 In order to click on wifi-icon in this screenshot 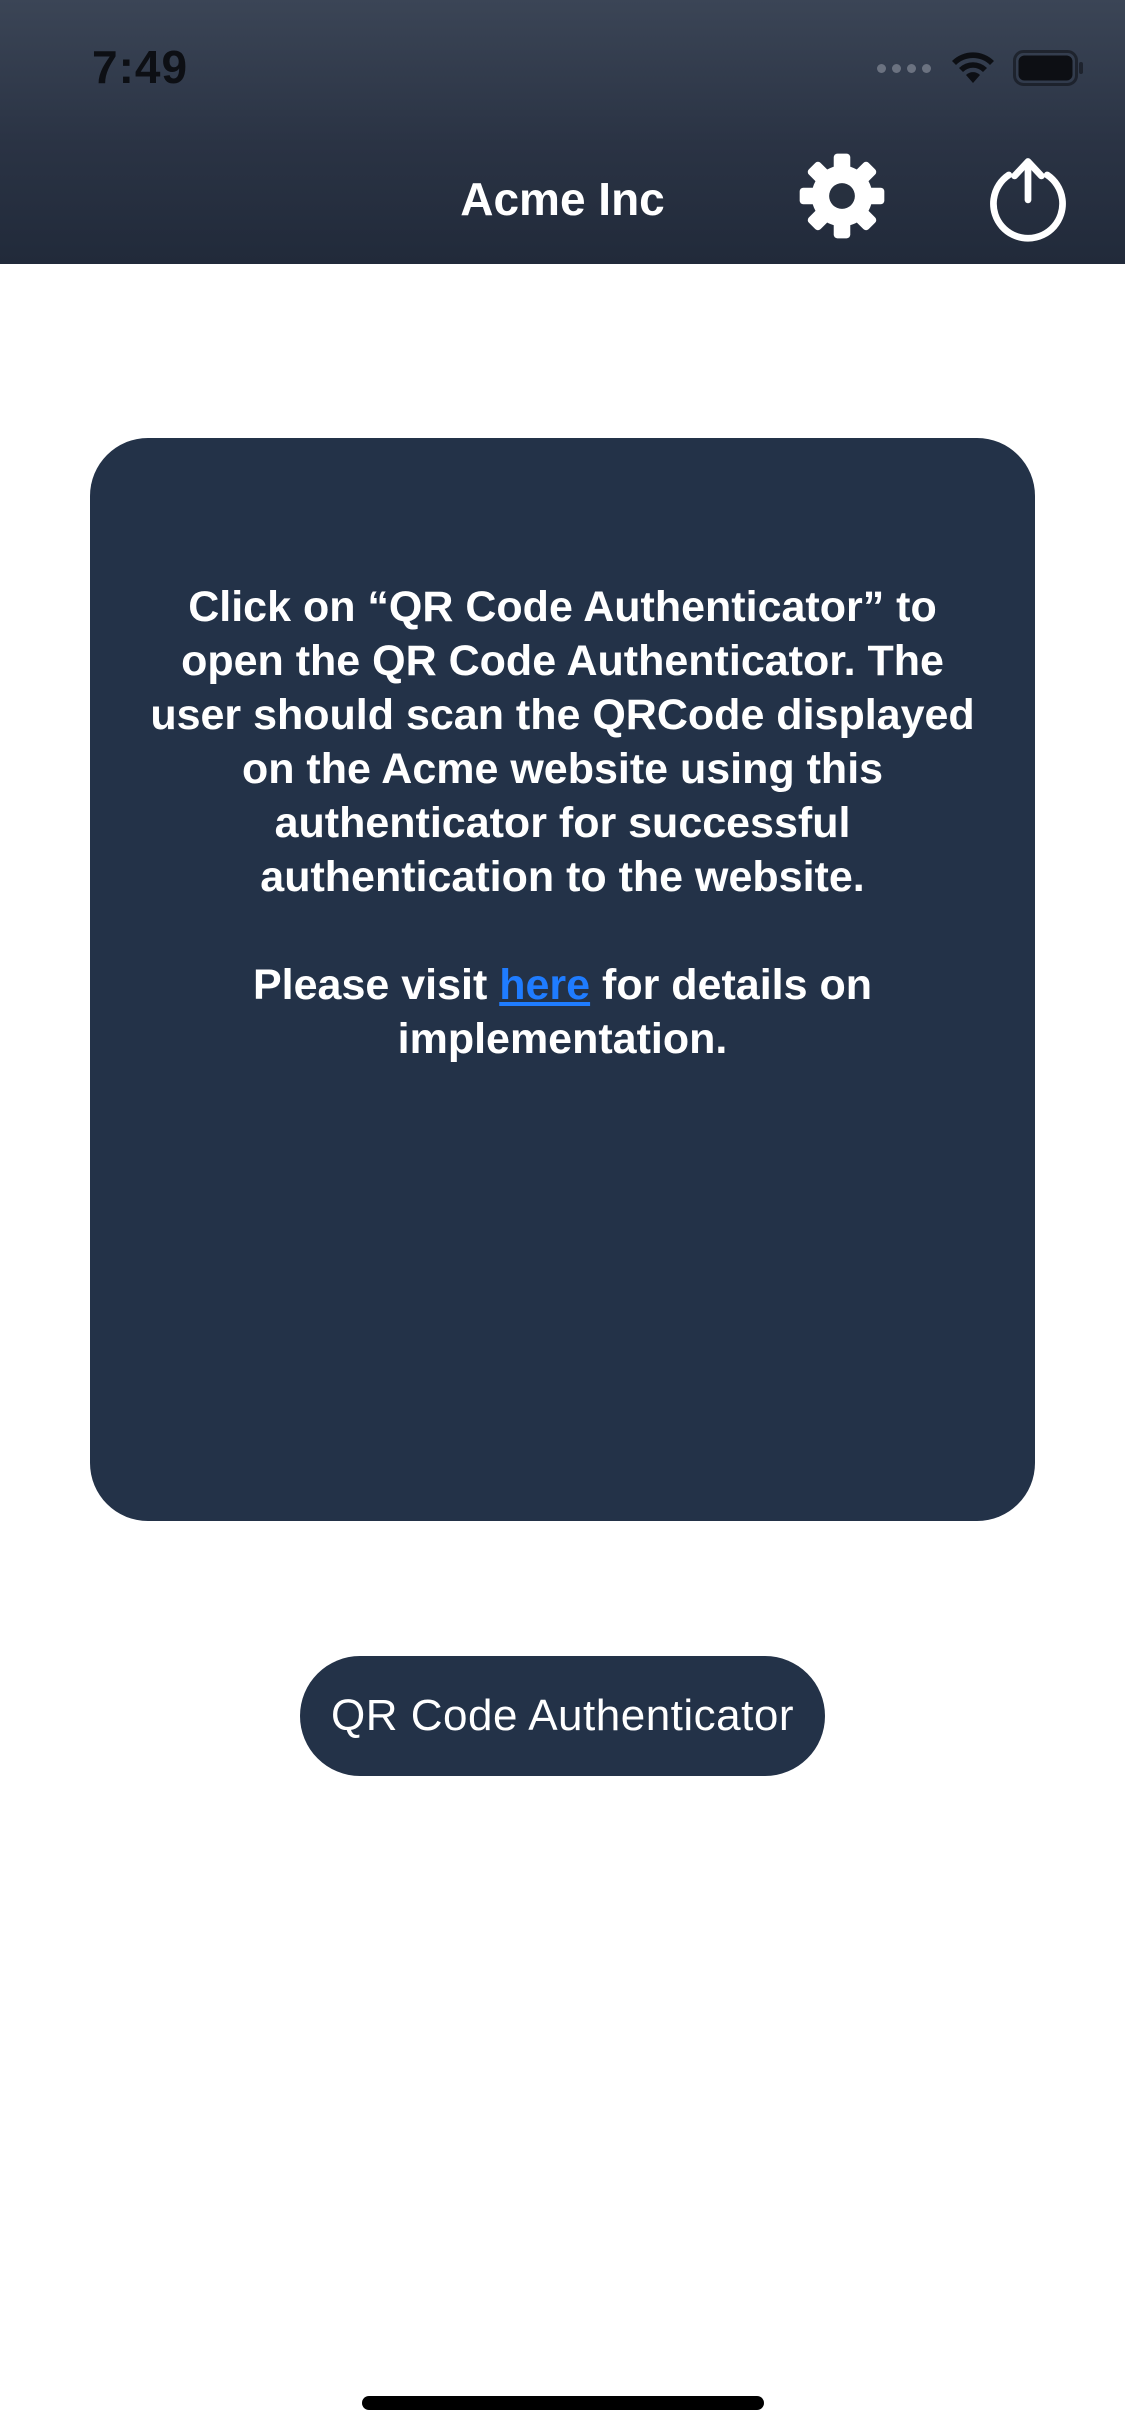, I will do `click(973, 67)`.